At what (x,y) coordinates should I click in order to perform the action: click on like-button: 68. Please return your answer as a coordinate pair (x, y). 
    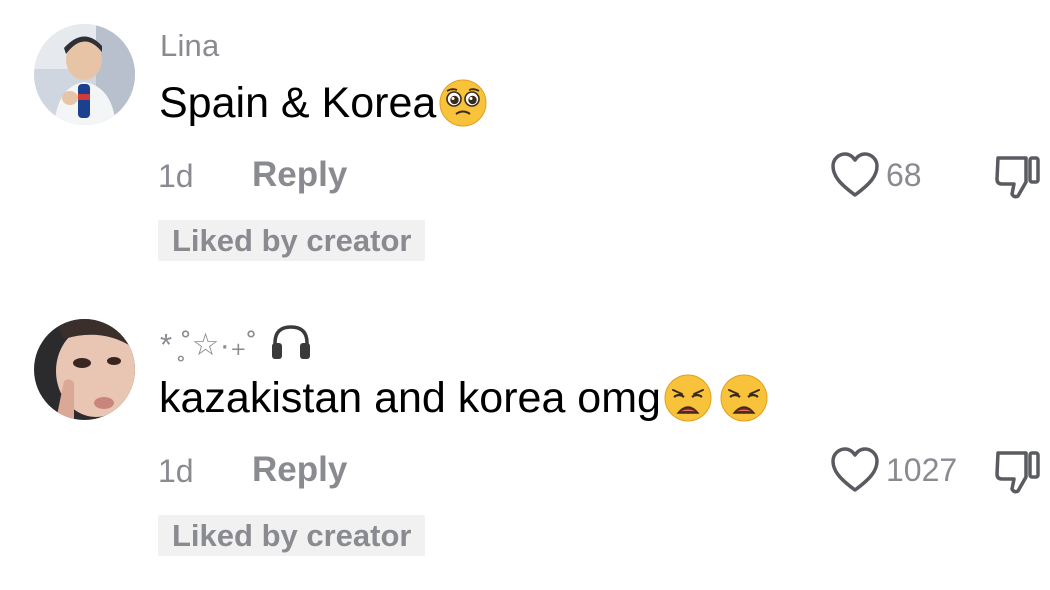
    Looking at the image, I should click on (876, 175).